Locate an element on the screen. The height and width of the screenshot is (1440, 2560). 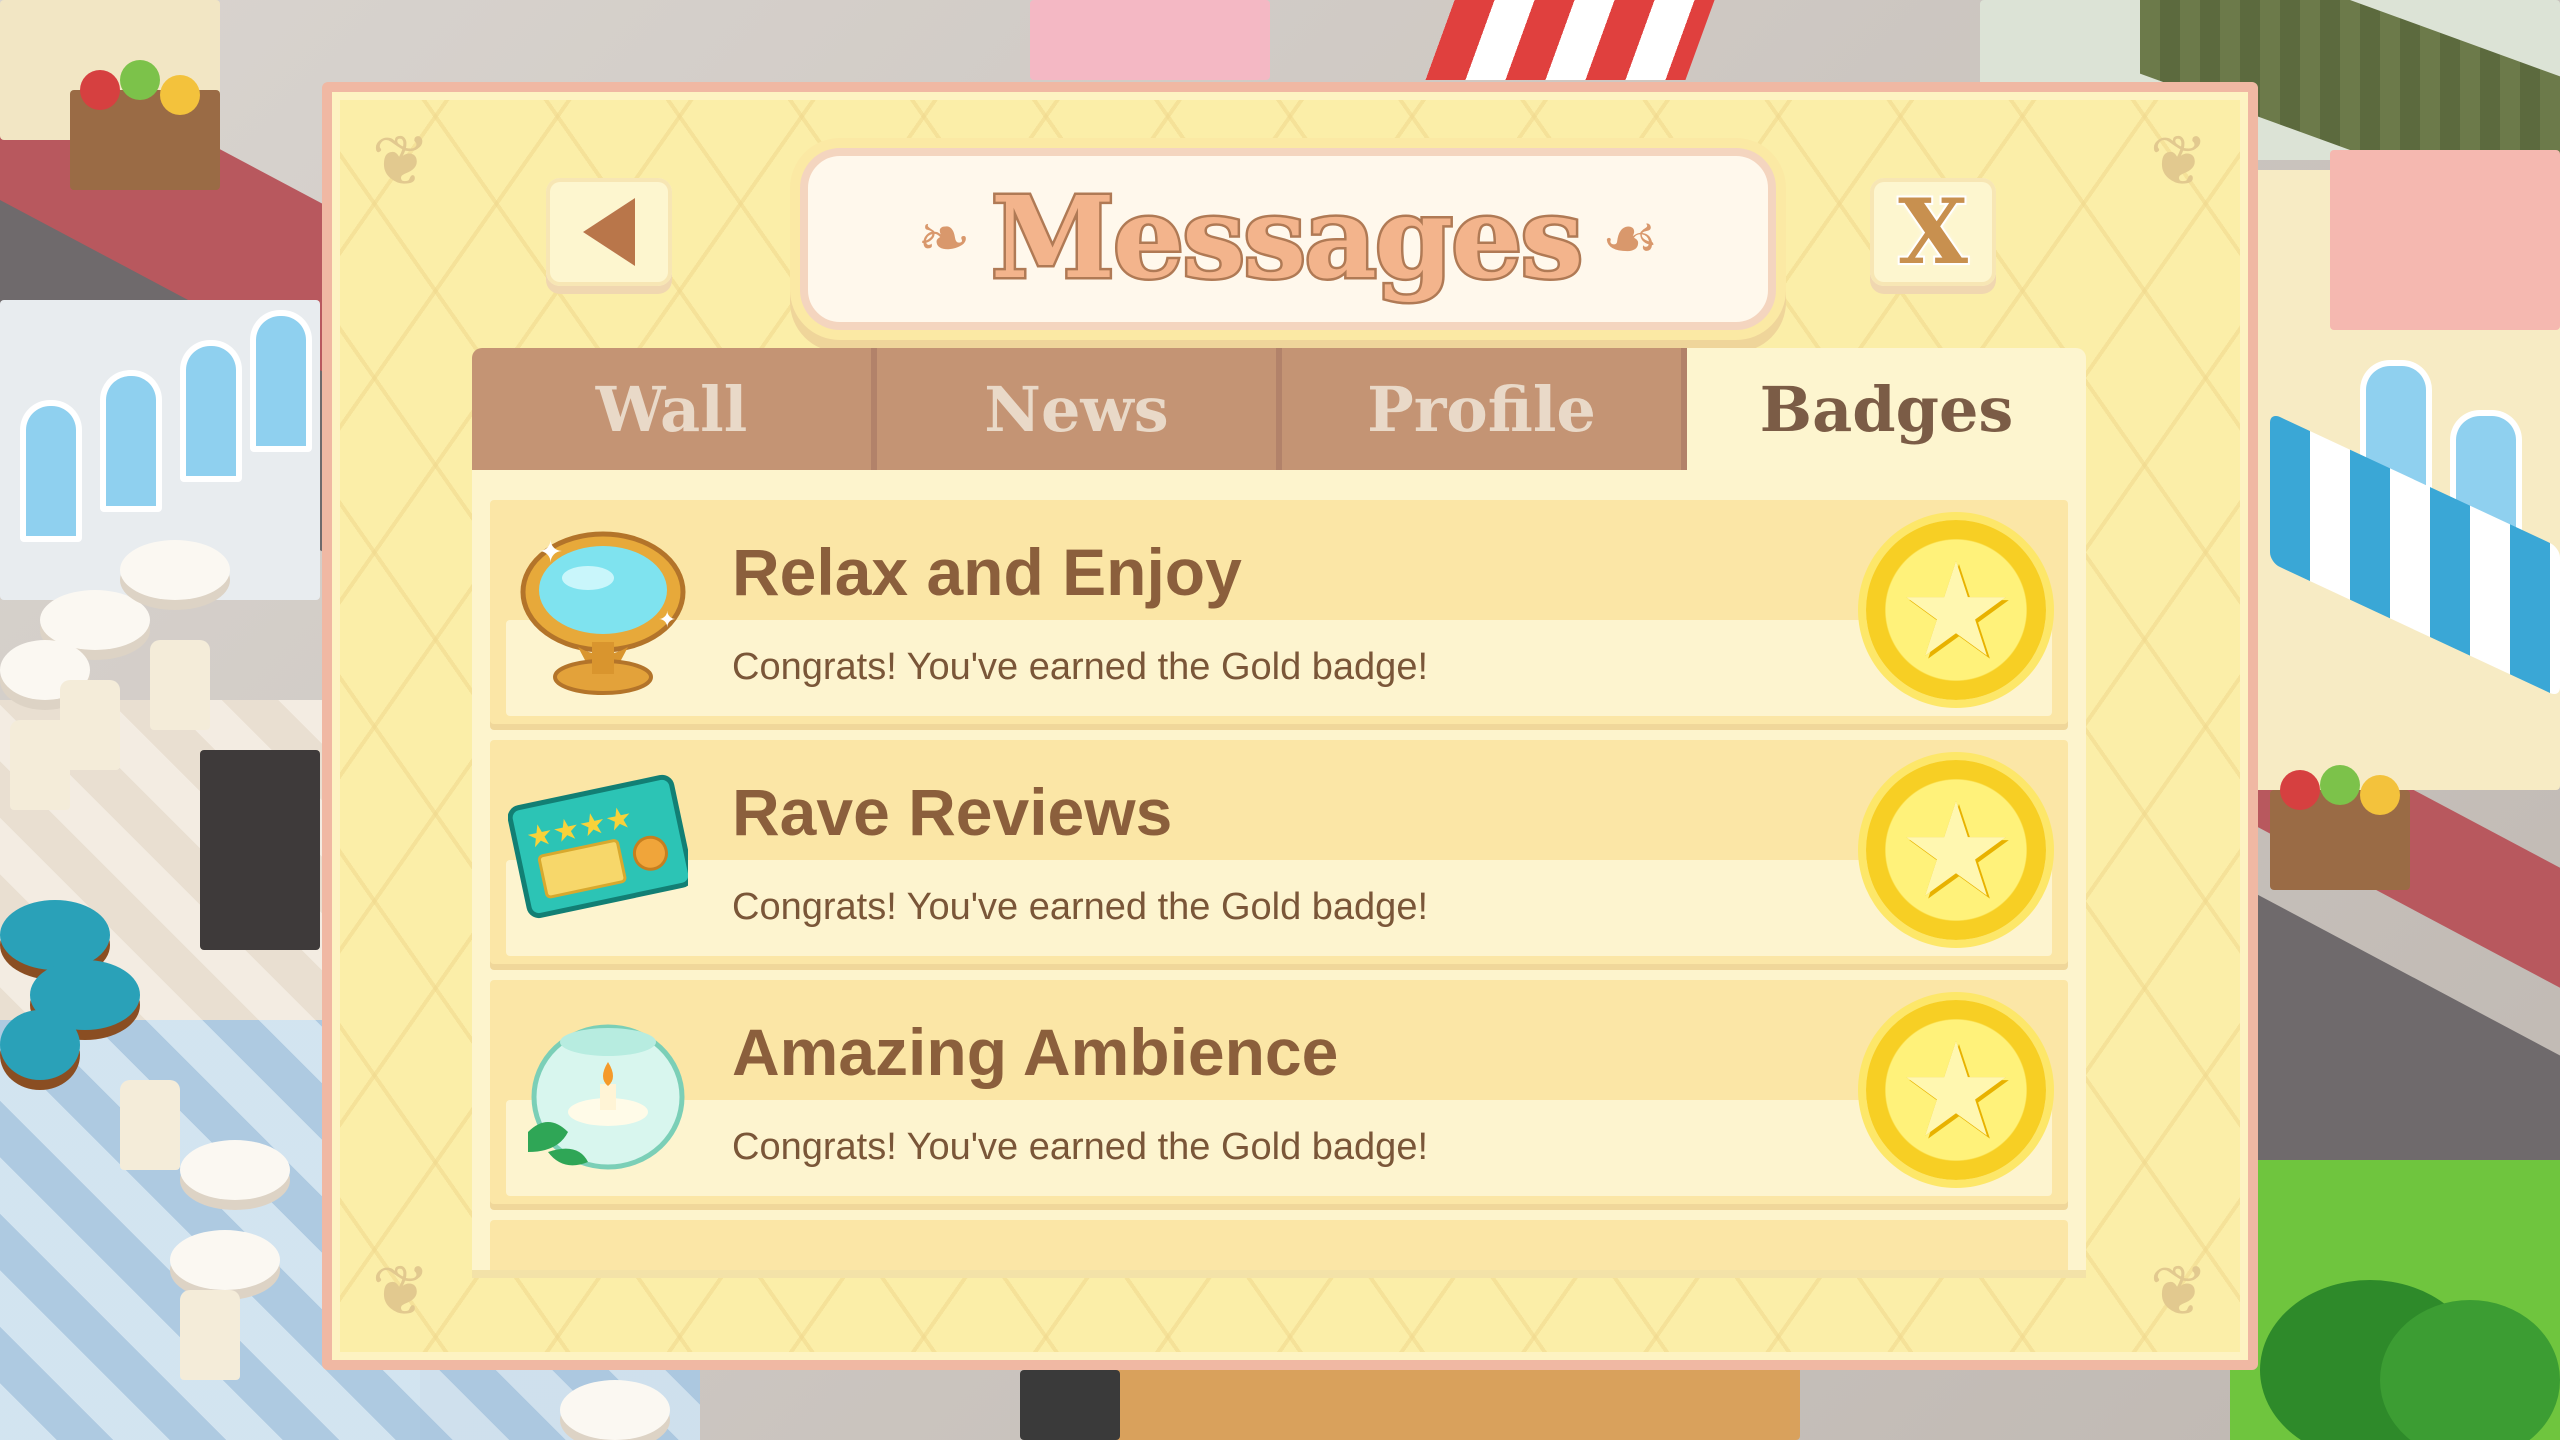
back-arrow-icon is located at coordinates (609, 232).